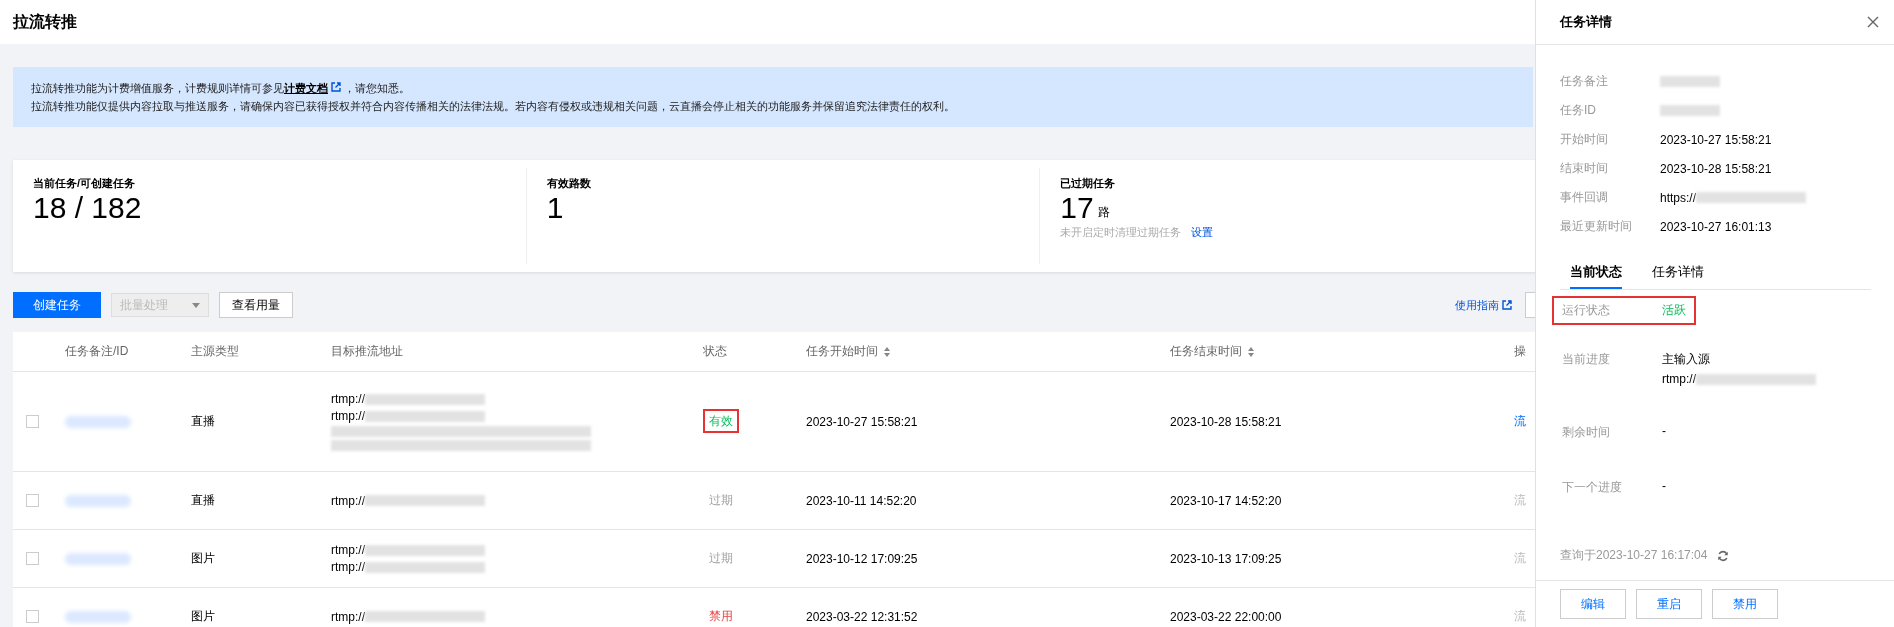 This screenshot has height=627, width=1894. Describe the element at coordinates (862, 558) in the screenshot. I see `table-cell: 2023-10-12 17:09:25` at that location.